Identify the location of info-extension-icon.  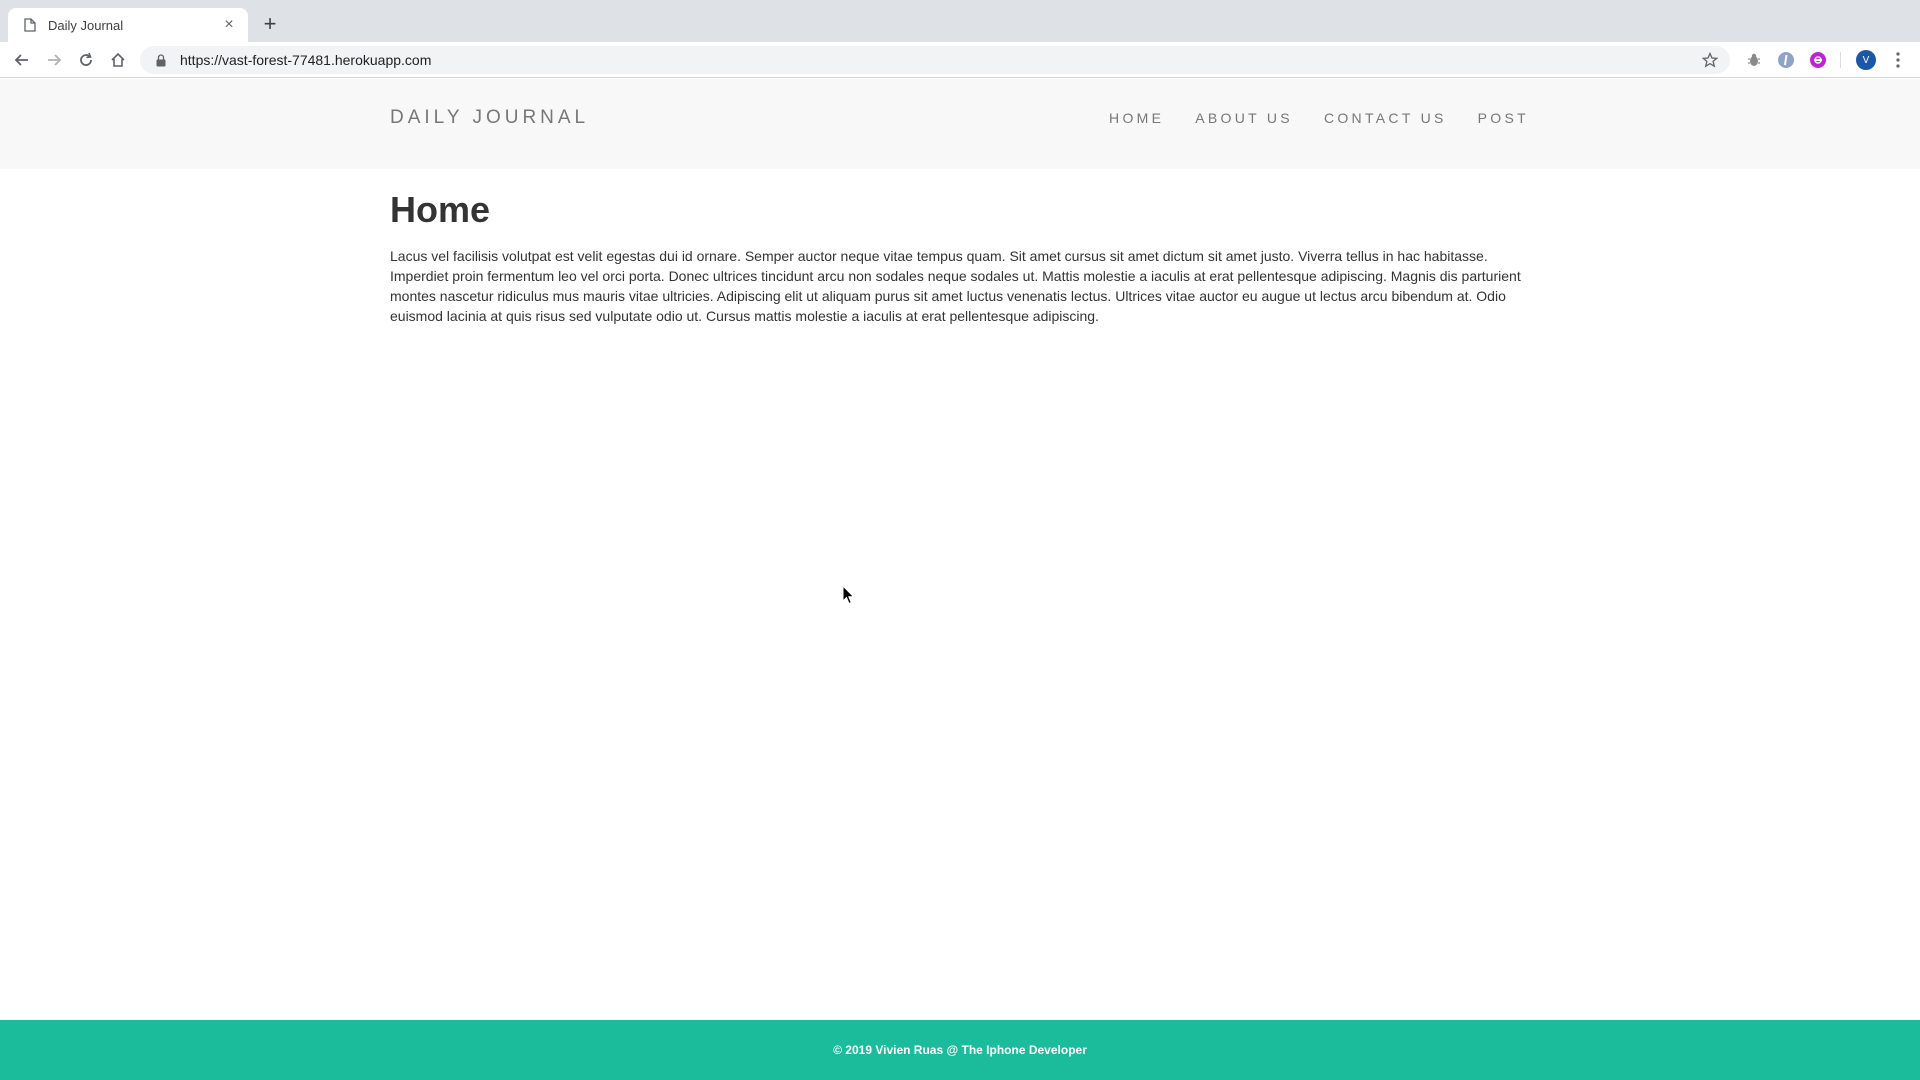
(1786, 60).